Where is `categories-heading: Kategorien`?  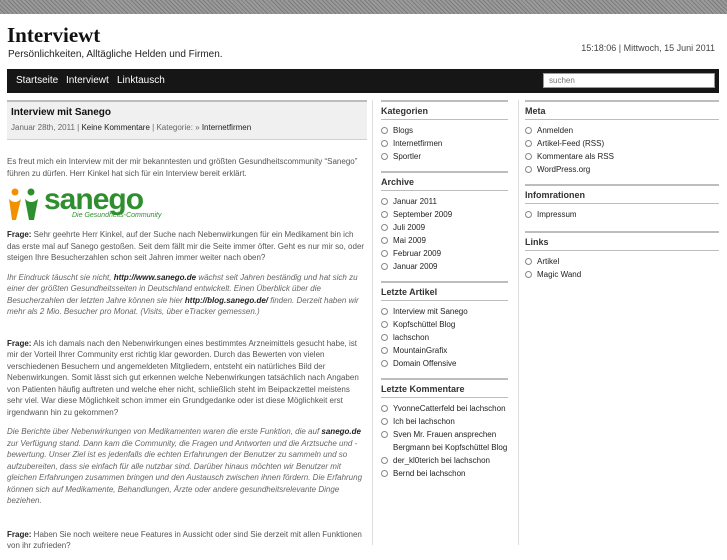
categories-heading: Kategorien is located at coordinates (444, 110).